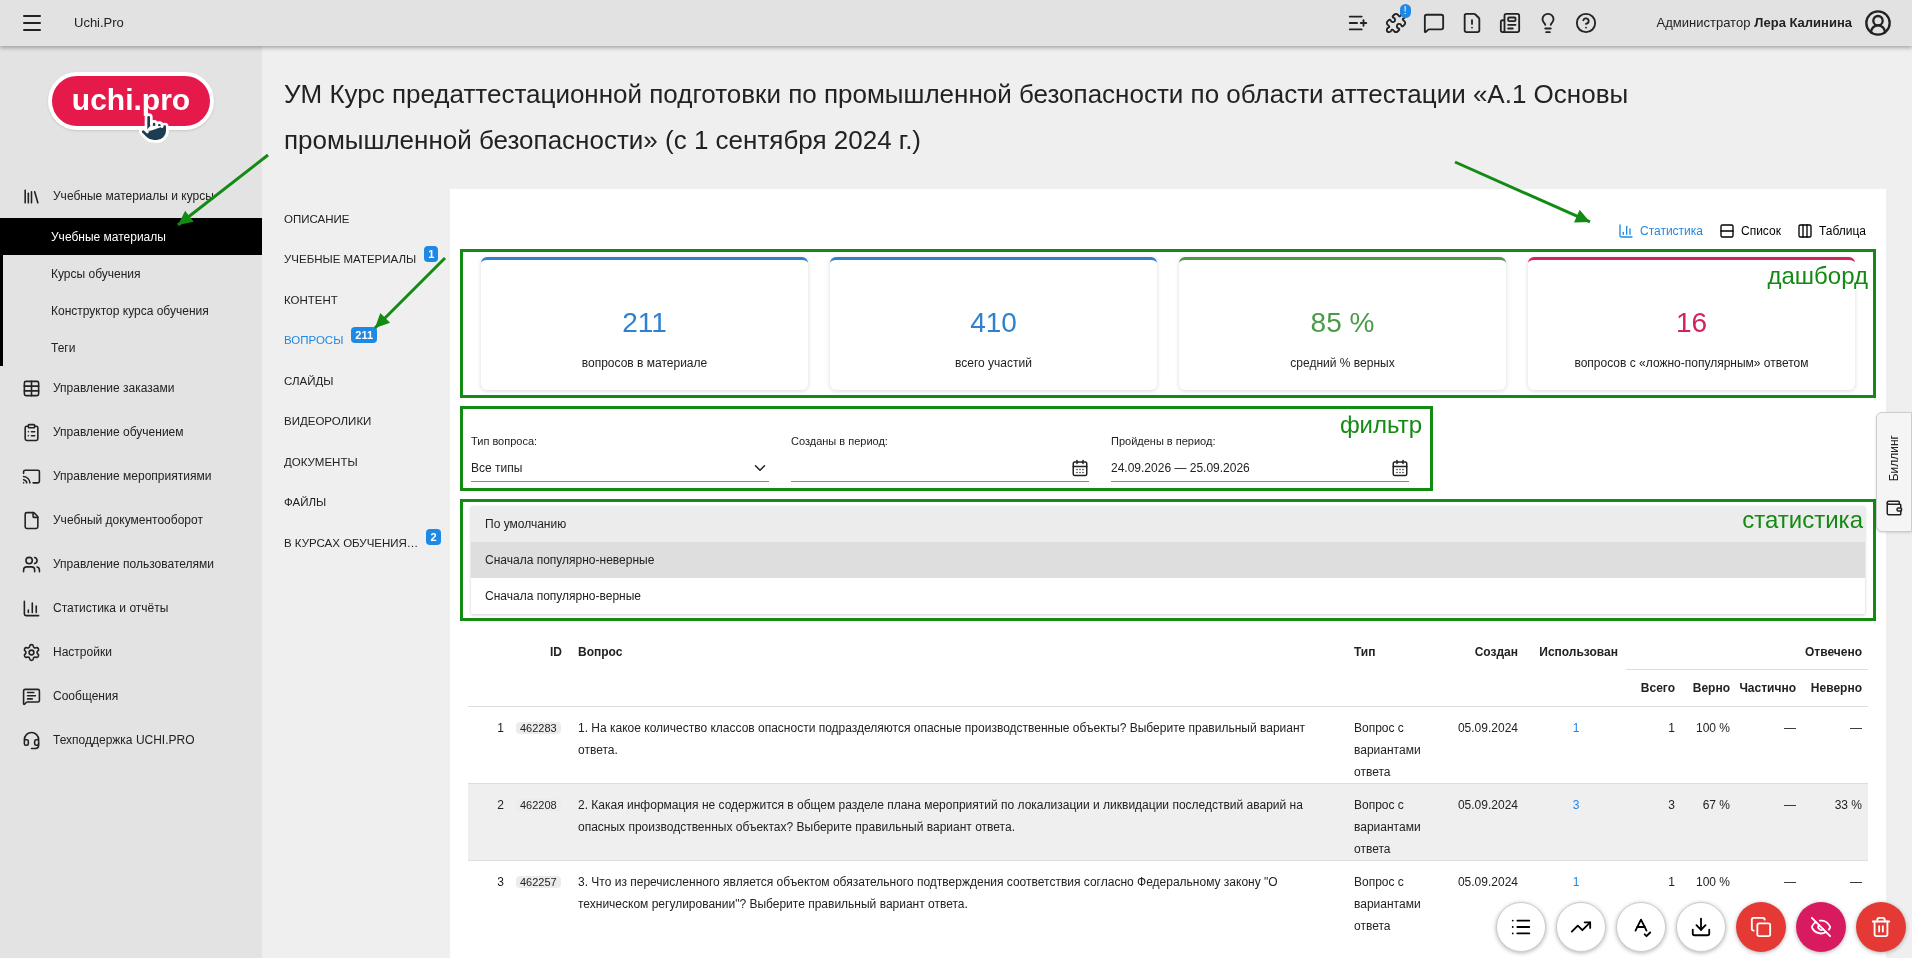 Image resolution: width=1912 pixels, height=958 pixels. I want to click on field-label: Созданы в период:, so click(840, 441).